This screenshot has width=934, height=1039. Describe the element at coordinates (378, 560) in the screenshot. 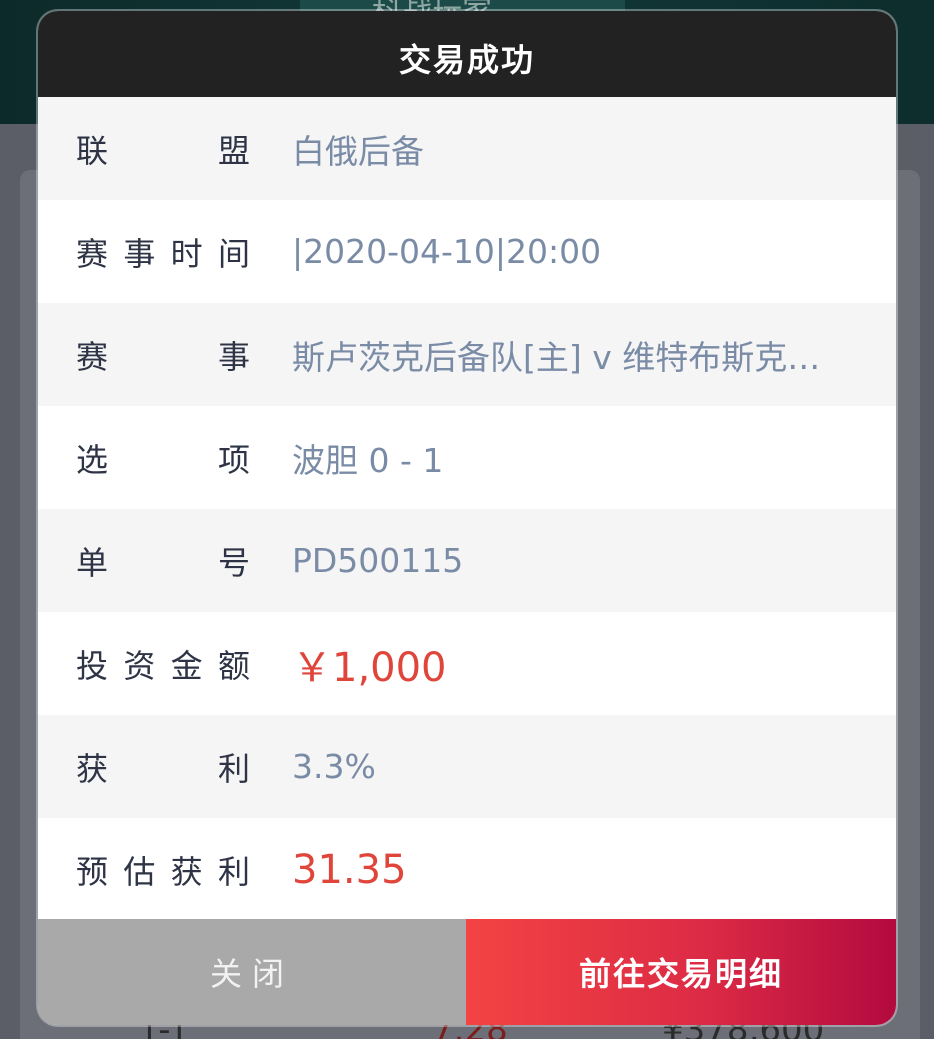

I see `row-value: PD500115` at that location.